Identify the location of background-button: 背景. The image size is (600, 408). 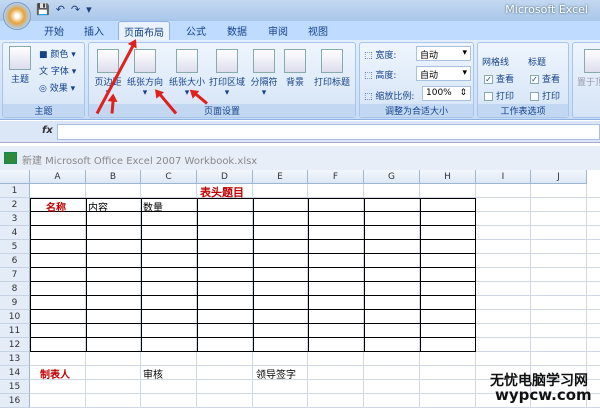
(295, 68).